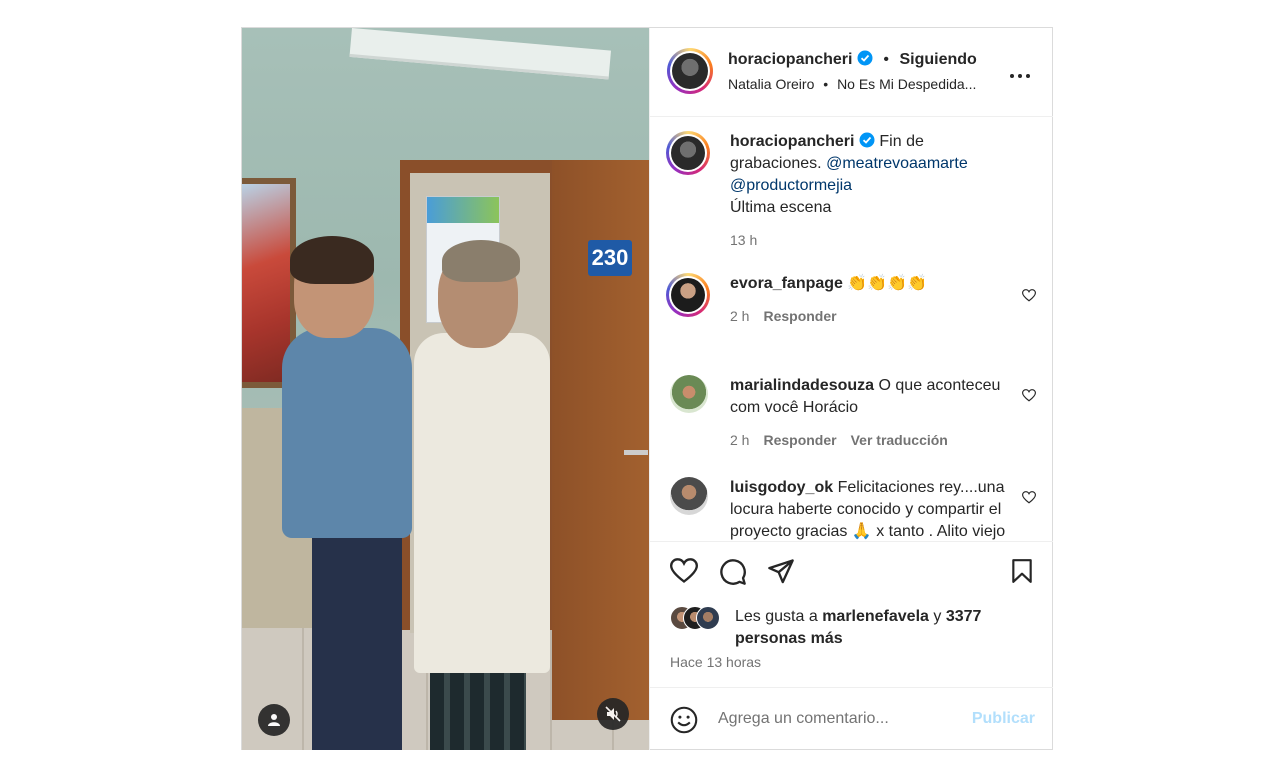 The width and height of the screenshot is (1280, 757). What do you see at coordinates (781, 207) in the screenshot?
I see `caption-text-2: Última escena` at bounding box center [781, 207].